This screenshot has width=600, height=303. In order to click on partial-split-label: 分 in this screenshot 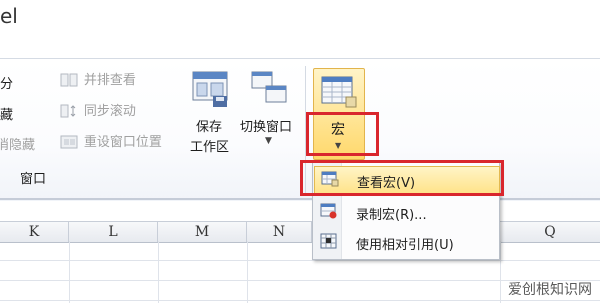, I will do `click(6, 82)`.